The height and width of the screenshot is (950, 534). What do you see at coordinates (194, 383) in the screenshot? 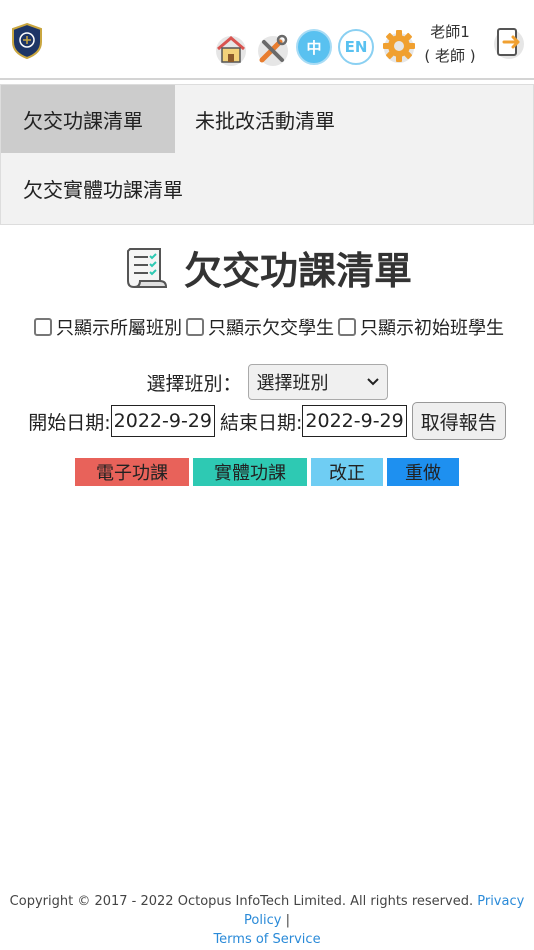
I see `class-select-label: 選擇班別：` at bounding box center [194, 383].